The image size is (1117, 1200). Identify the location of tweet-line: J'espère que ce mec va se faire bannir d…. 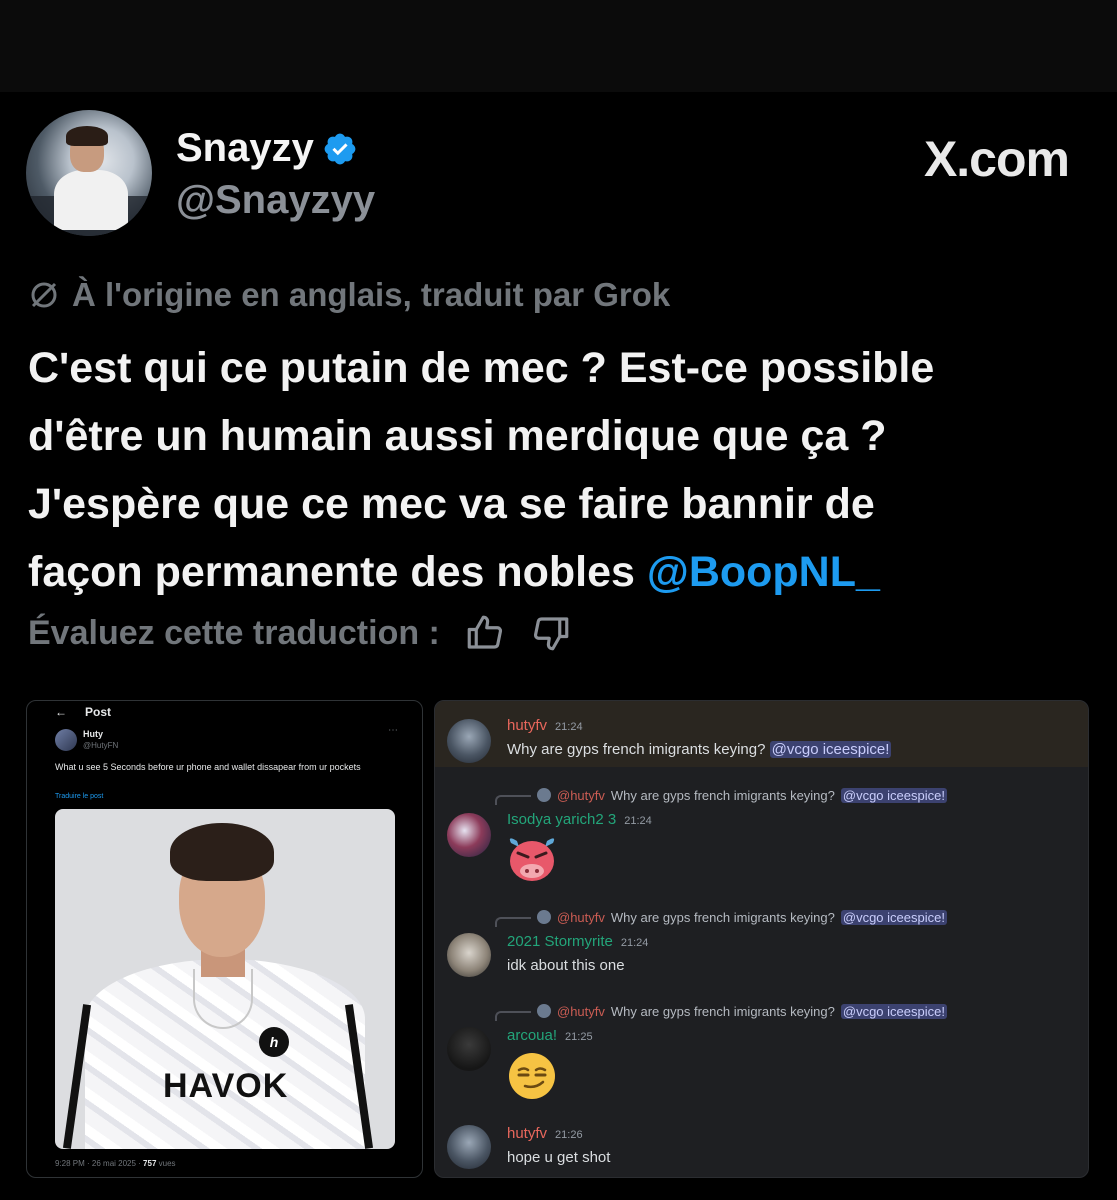
(451, 504).